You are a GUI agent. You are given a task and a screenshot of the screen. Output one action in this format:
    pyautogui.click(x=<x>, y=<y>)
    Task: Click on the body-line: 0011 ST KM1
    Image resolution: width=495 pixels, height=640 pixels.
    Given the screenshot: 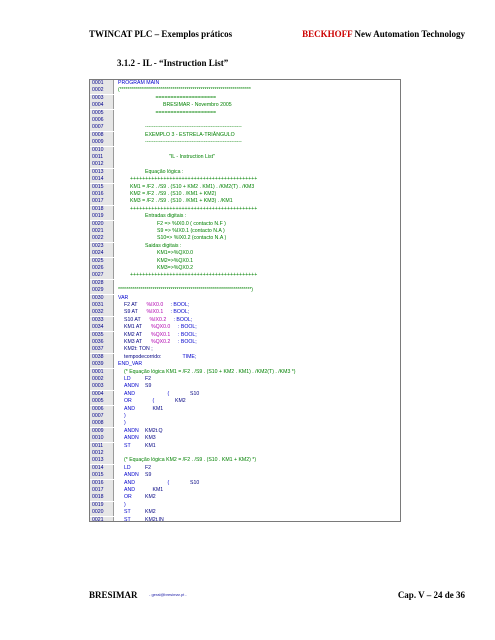 What is the action you would take?
    pyautogui.click(x=245, y=446)
    